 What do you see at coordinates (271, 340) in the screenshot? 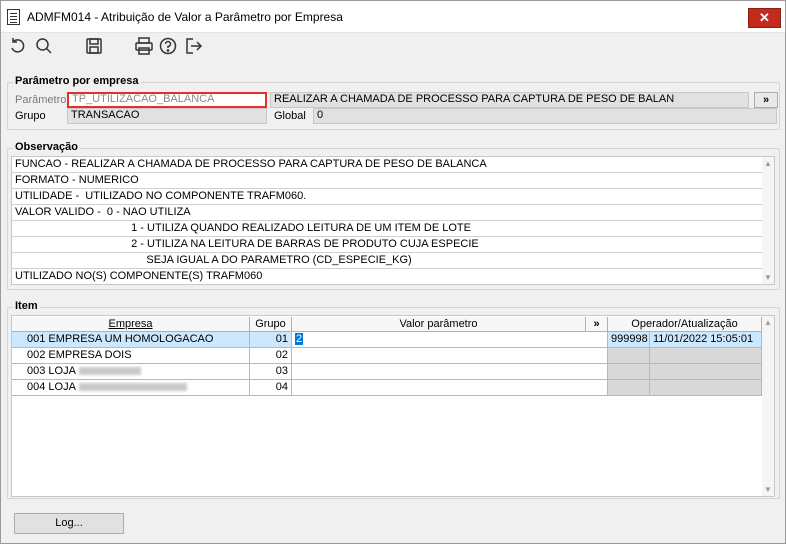
I see `grupo-cell: 01` at bounding box center [271, 340].